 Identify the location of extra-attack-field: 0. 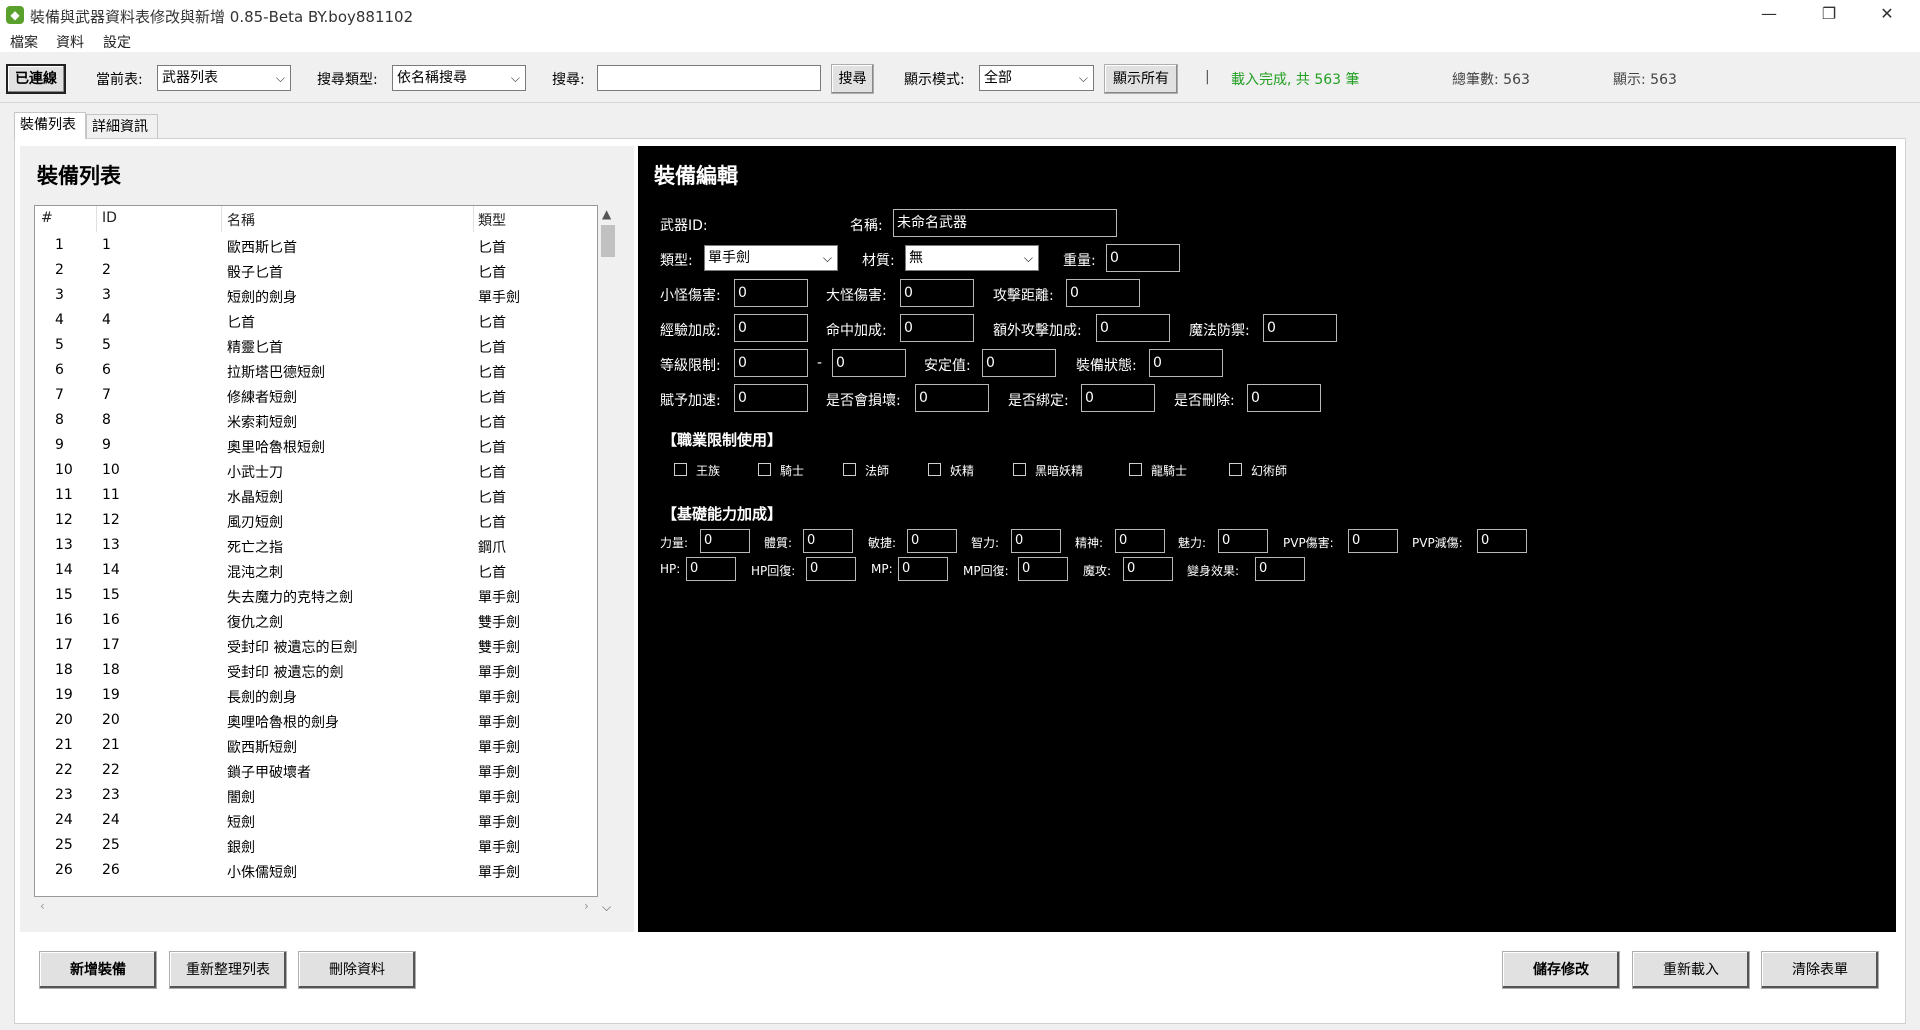
(1133, 328).